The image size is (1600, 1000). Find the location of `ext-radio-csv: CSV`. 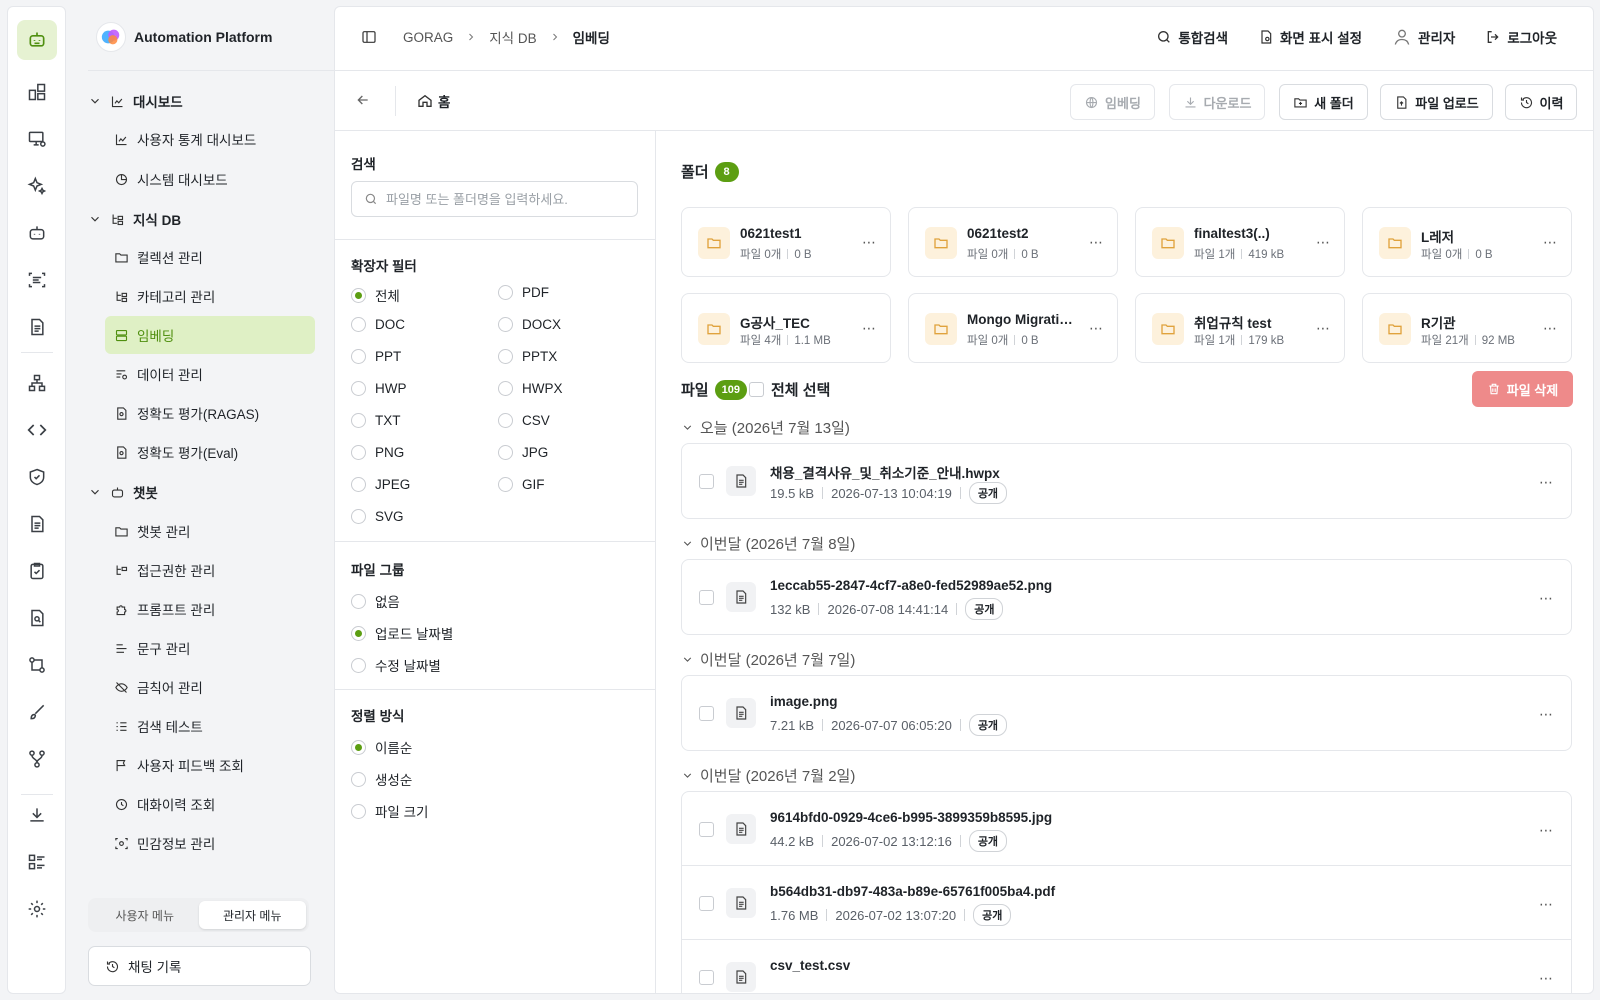

ext-radio-csv: CSV is located at coordinates (524, 420).